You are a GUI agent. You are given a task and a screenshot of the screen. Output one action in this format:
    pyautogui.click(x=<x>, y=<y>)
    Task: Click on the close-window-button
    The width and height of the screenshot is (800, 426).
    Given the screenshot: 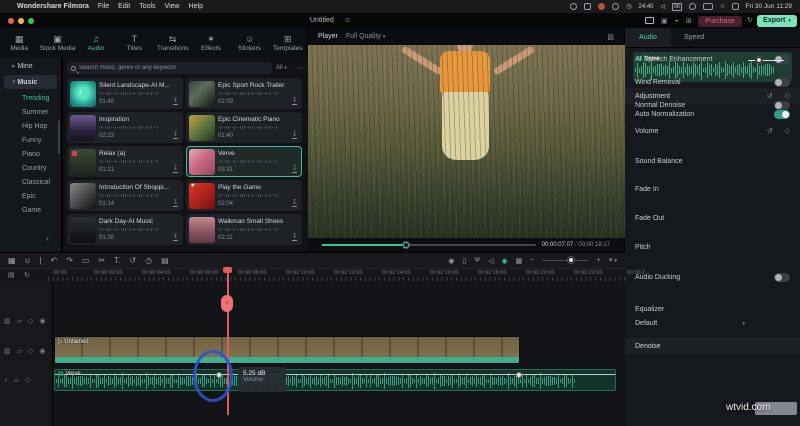 What is the action you would take?
    pyautogui.click(x=11, y=21)
    